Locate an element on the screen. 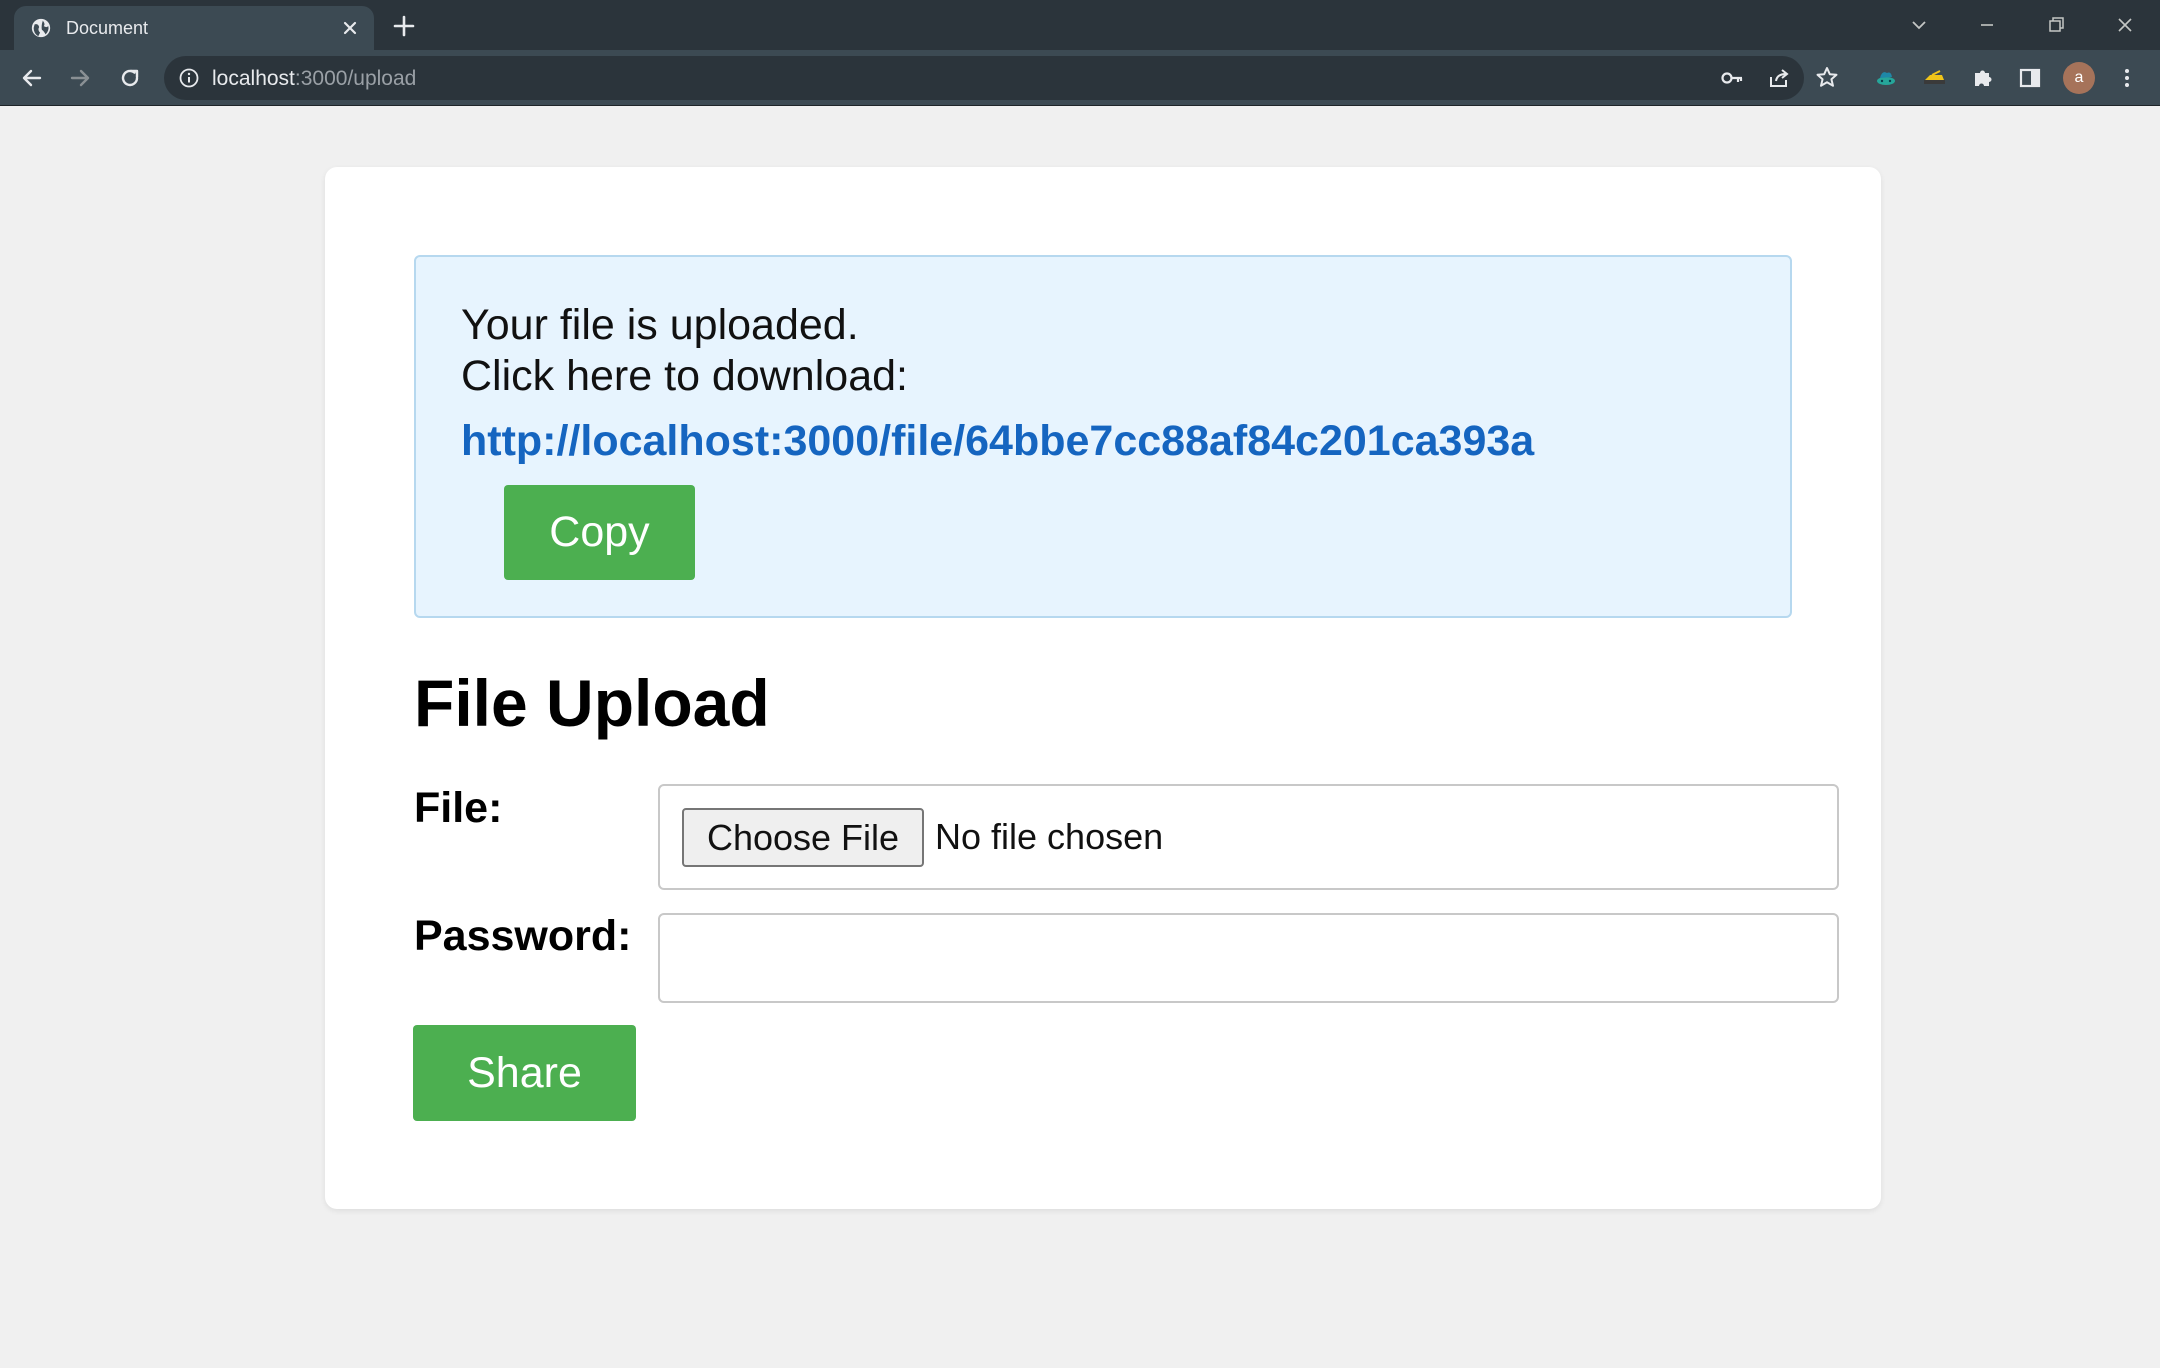  restore-icon is located at coordinates (2056, 25).